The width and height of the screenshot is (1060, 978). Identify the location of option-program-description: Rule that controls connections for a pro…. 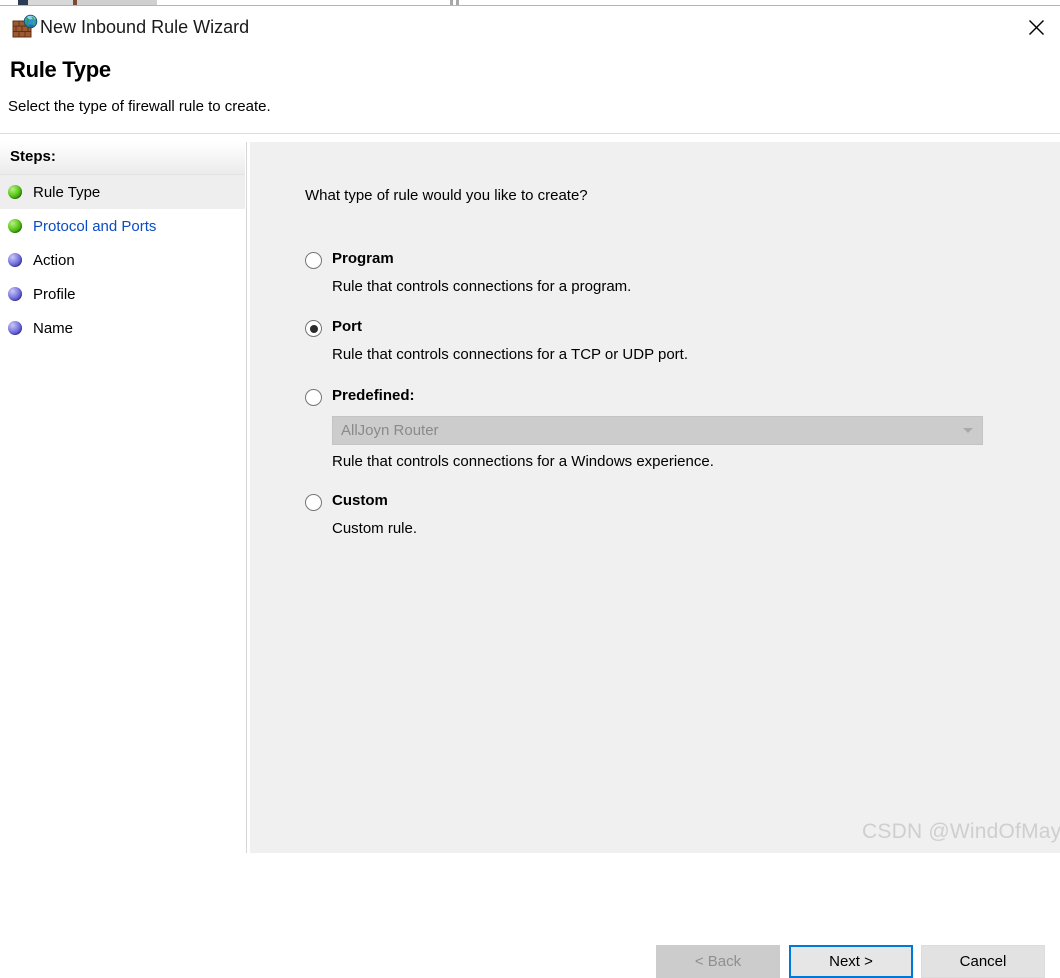
(482, 286).